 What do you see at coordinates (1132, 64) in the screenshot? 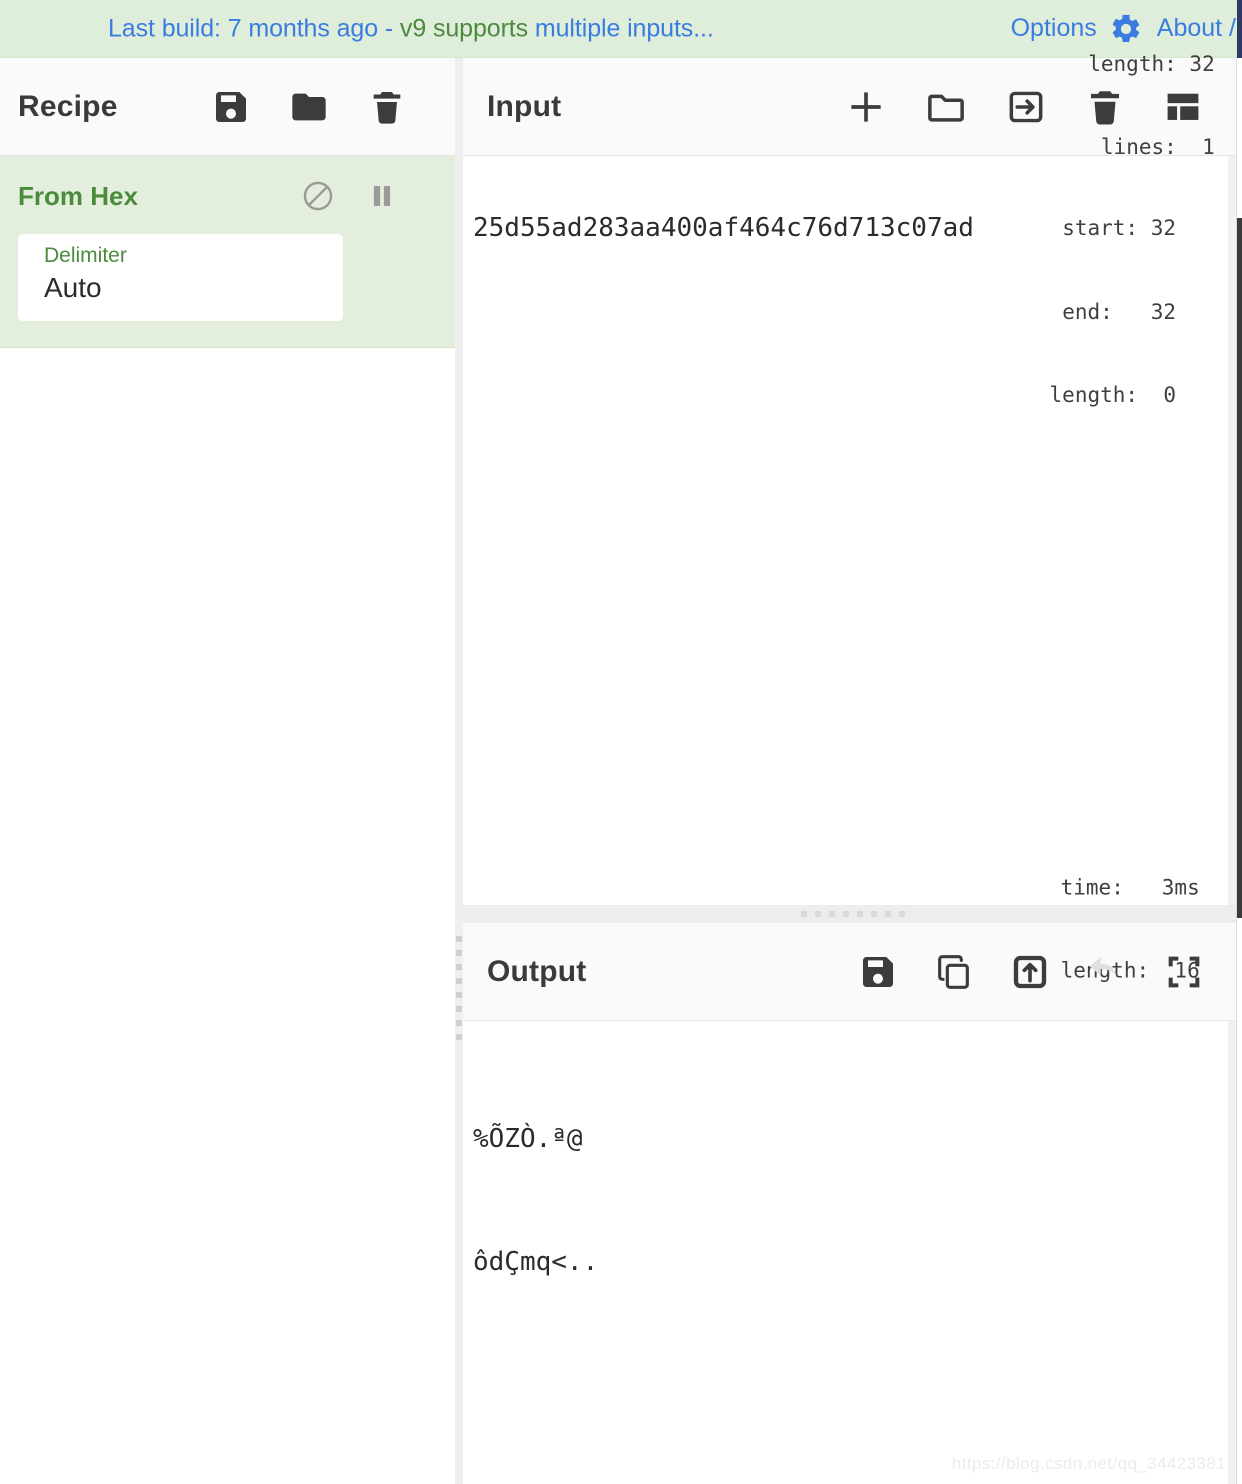
I see `input-length-label: length:` at bounding box center [1132, 64].